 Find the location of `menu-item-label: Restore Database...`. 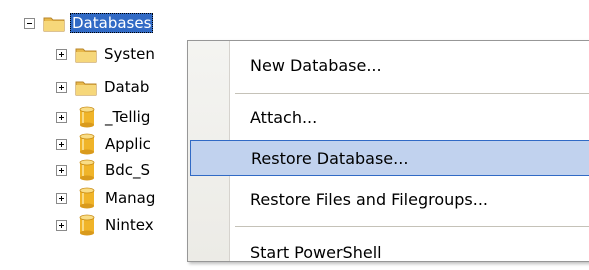

menu-item-label: Restore Database... is located at coordinates (330, 158).